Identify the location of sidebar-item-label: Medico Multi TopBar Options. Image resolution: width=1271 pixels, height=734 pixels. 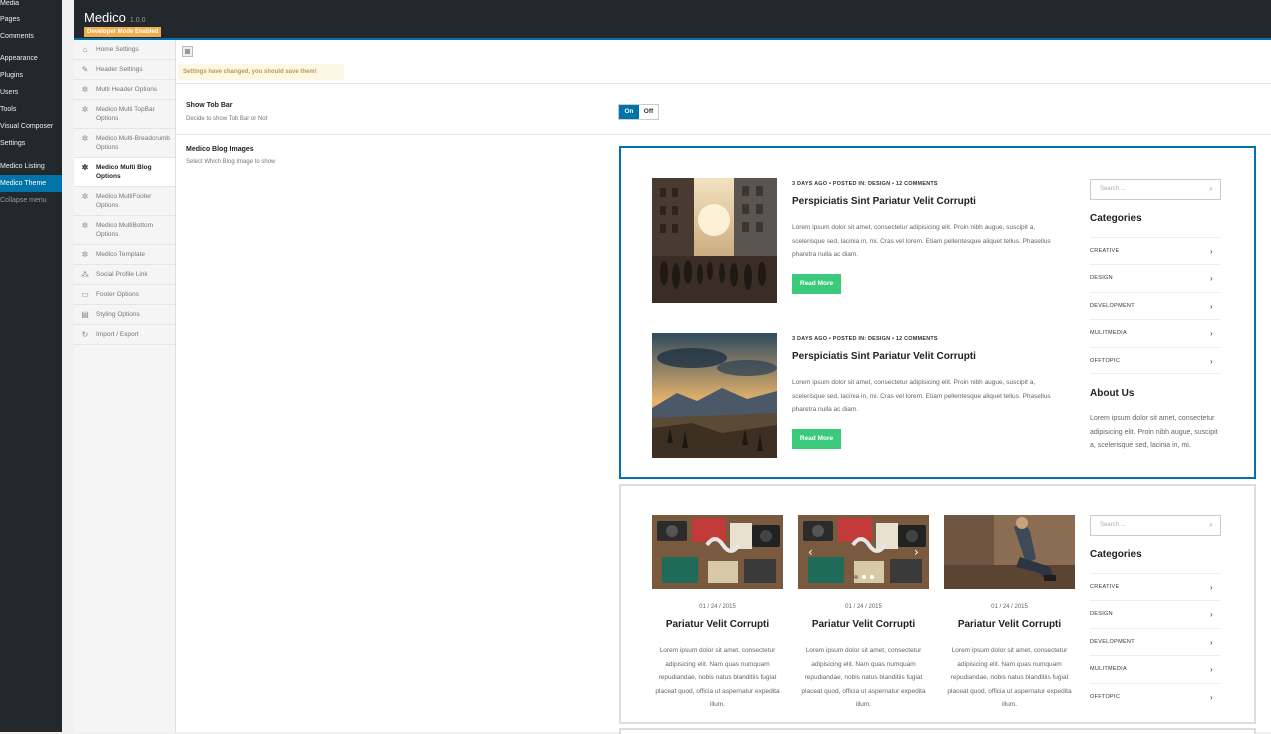
(125, 114).